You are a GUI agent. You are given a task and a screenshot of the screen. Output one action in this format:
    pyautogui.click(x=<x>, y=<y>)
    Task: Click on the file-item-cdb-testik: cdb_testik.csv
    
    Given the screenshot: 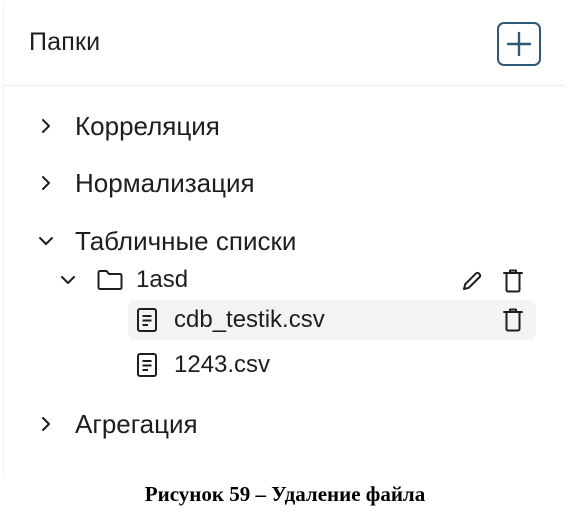 What is the action you would take?
    pyautogui.click(x=332, y=320)
    